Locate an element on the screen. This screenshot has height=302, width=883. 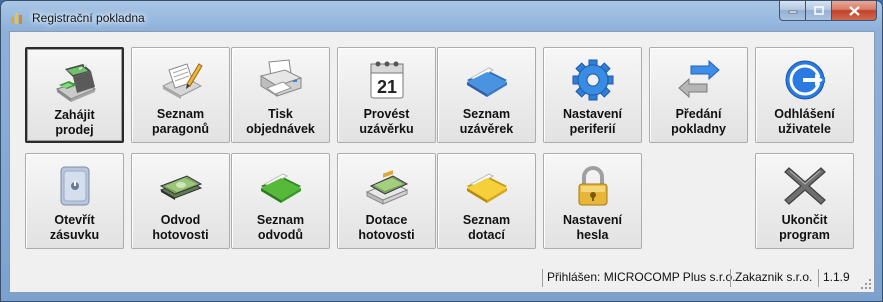
blue-folder-icon is located at coordinates (486, 82).